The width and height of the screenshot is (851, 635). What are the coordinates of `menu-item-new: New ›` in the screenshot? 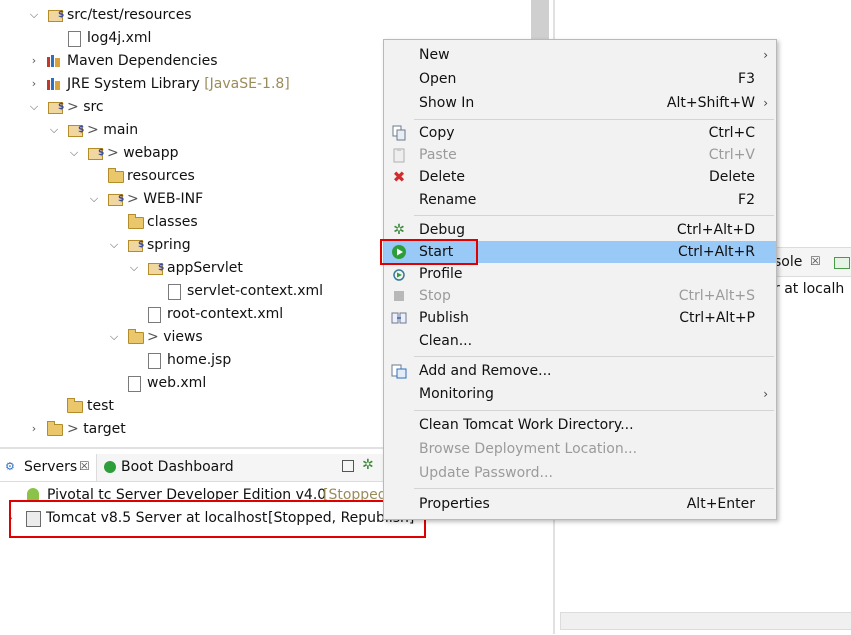 It's located at (580, 55).